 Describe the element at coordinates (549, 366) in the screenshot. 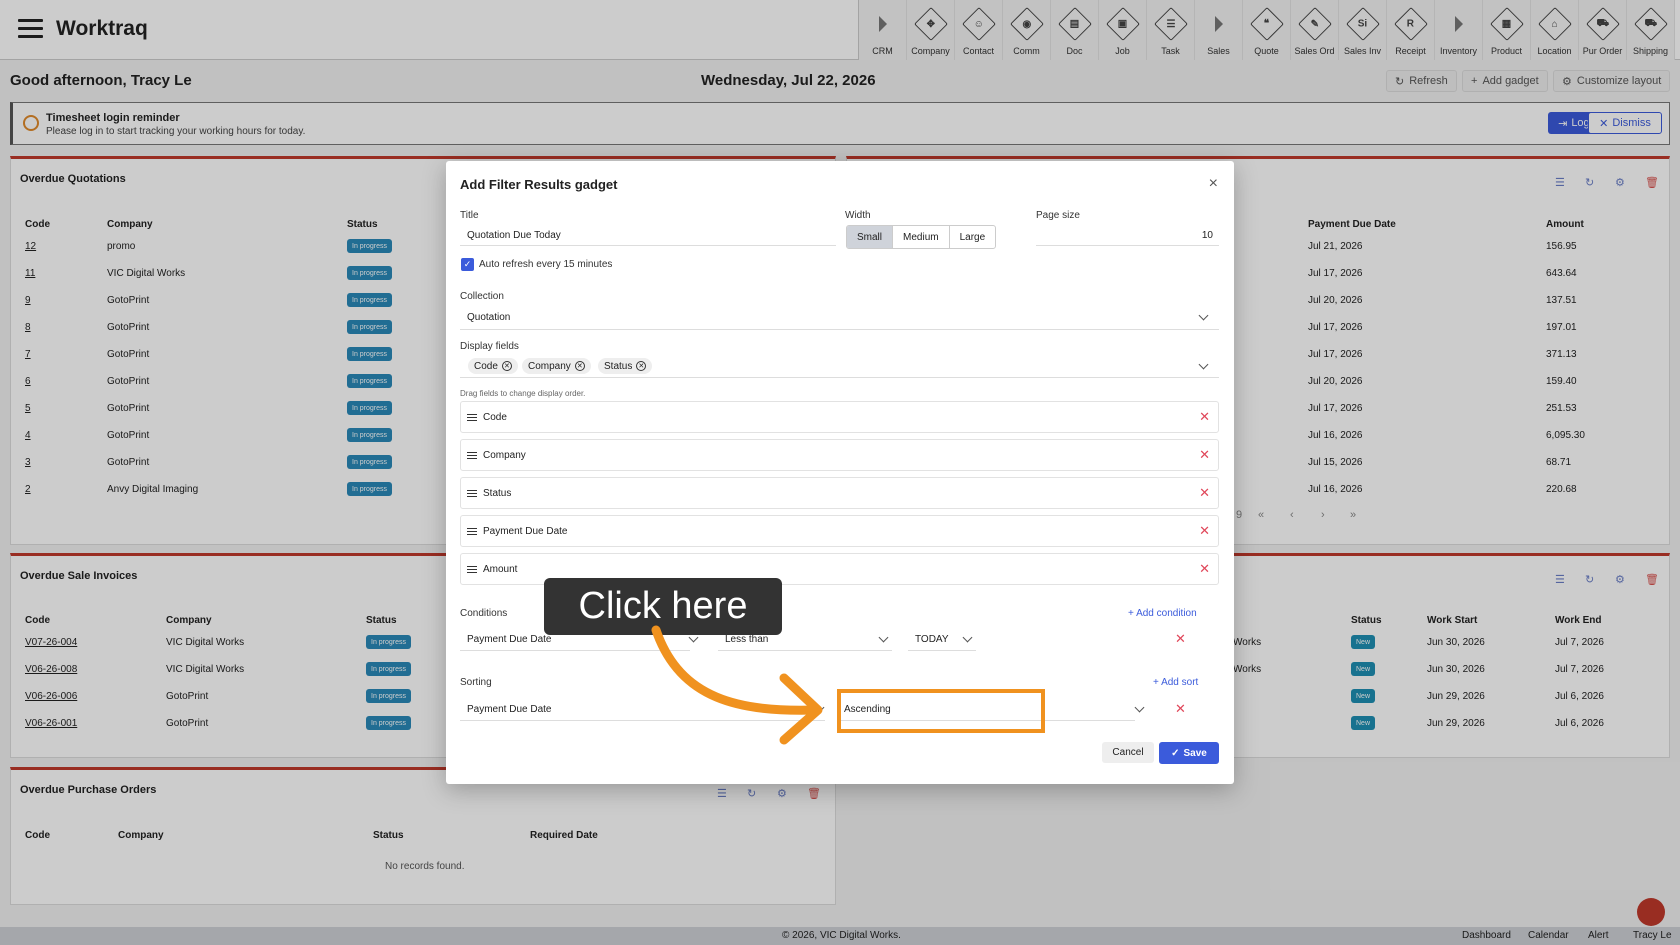

I see `chip-label: Company` at that location.